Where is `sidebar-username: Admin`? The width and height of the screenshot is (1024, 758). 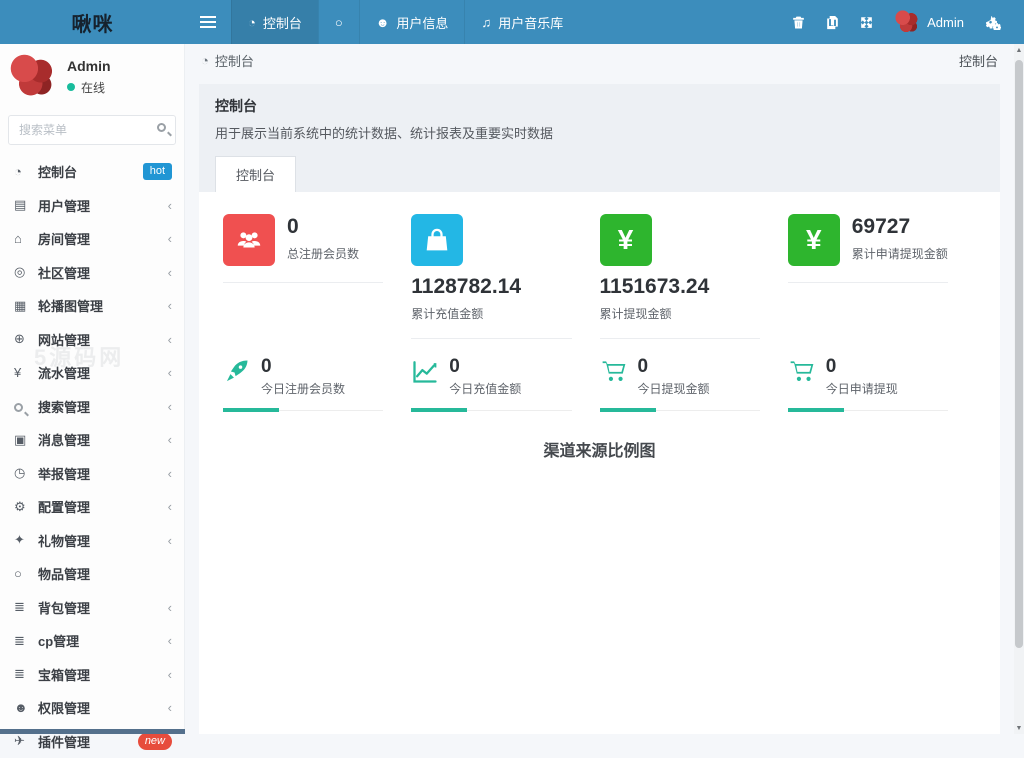
sidebar-username: Admin is located at coordinates (89, 66).